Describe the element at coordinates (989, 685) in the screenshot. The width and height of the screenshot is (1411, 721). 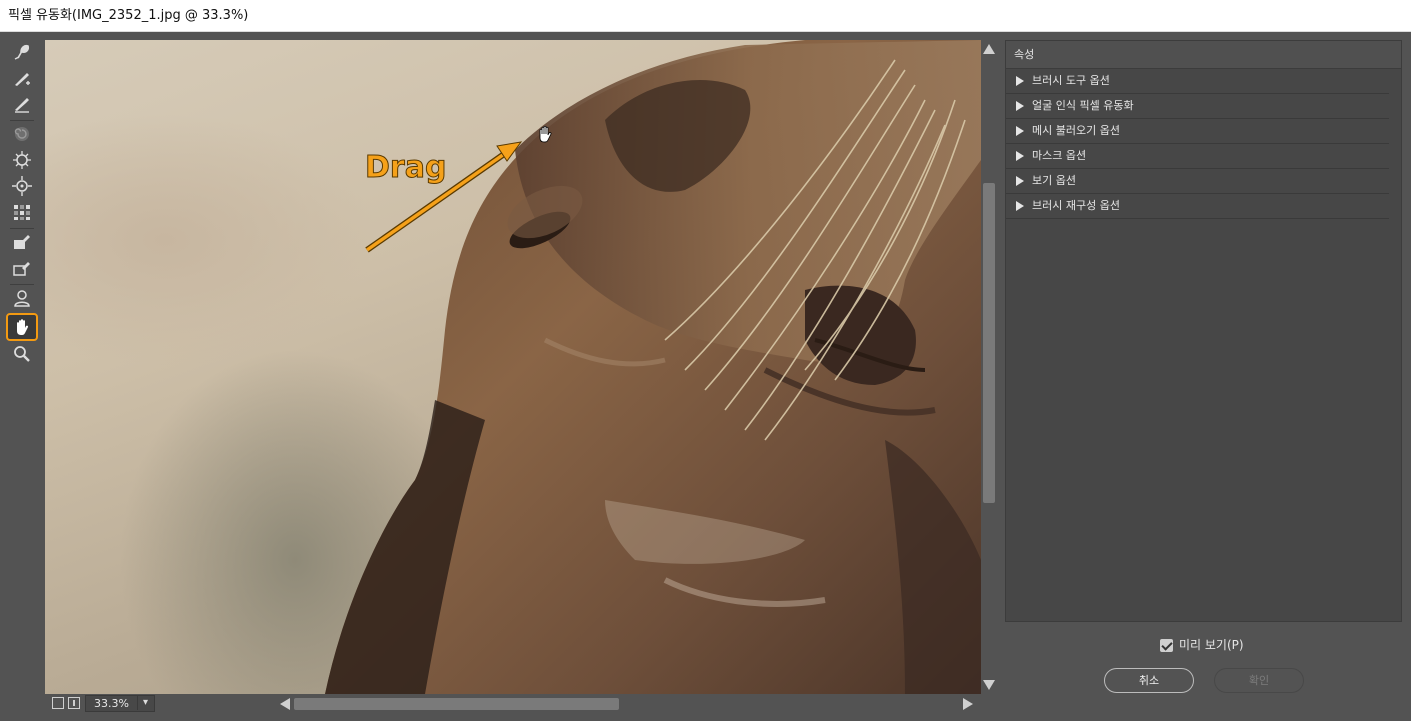
I see `scroll-down-icon` at that location.